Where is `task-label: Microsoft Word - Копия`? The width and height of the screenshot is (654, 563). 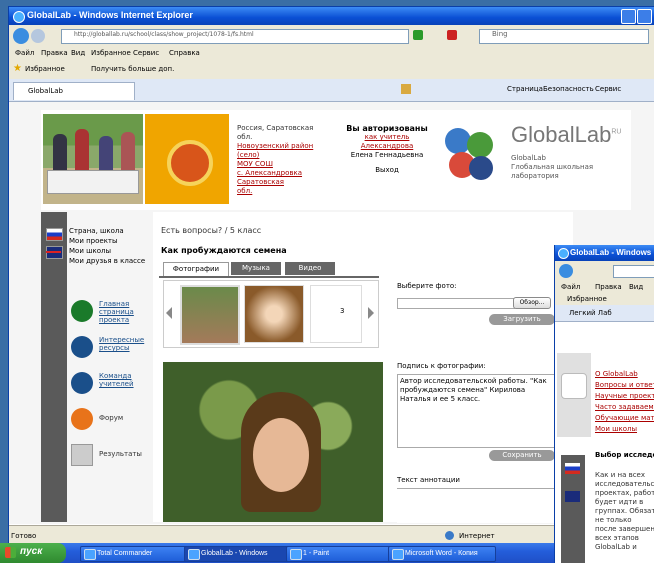
task-label: Microsoft Word - Копия is located at coordinates (441, 553).